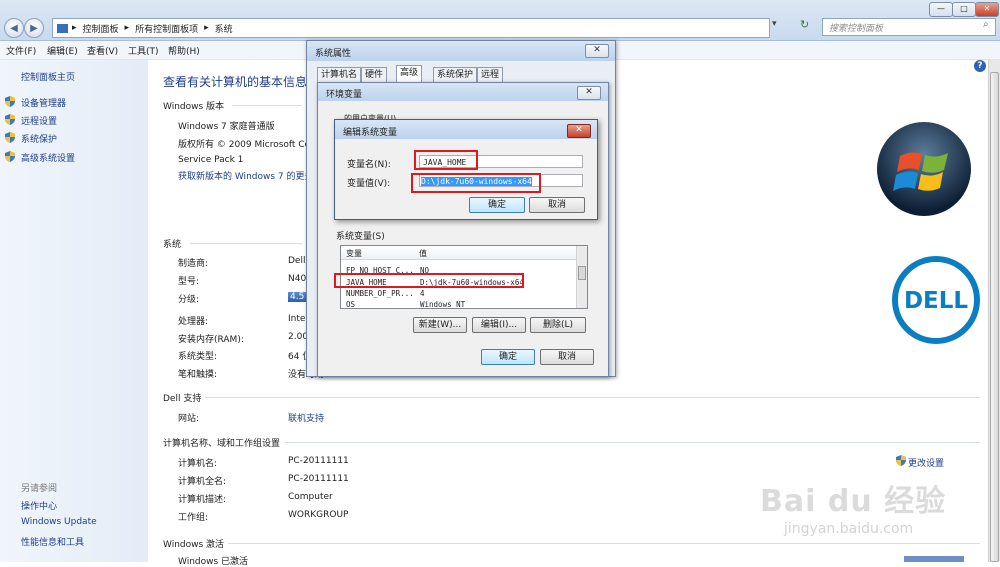 Image resolution: width=1000 pixels, height=567 pixels. I want to click on genuine-badge, so click(934, 559).